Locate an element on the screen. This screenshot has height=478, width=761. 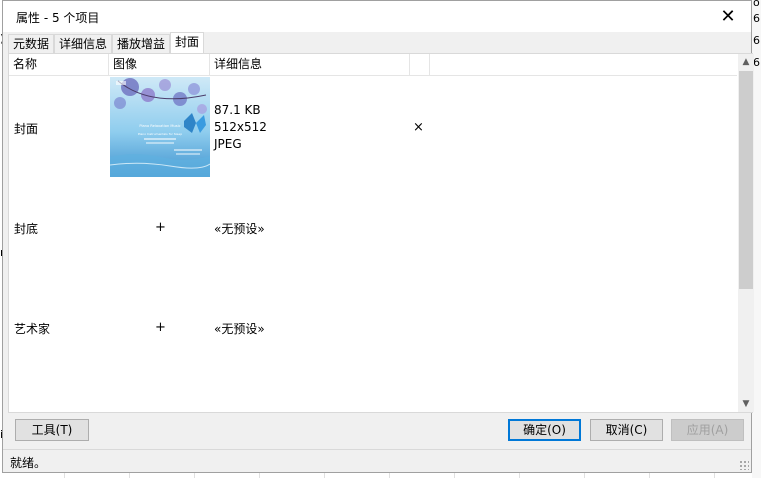
tab-cover: 封面 is located at coordinates (187, 43).